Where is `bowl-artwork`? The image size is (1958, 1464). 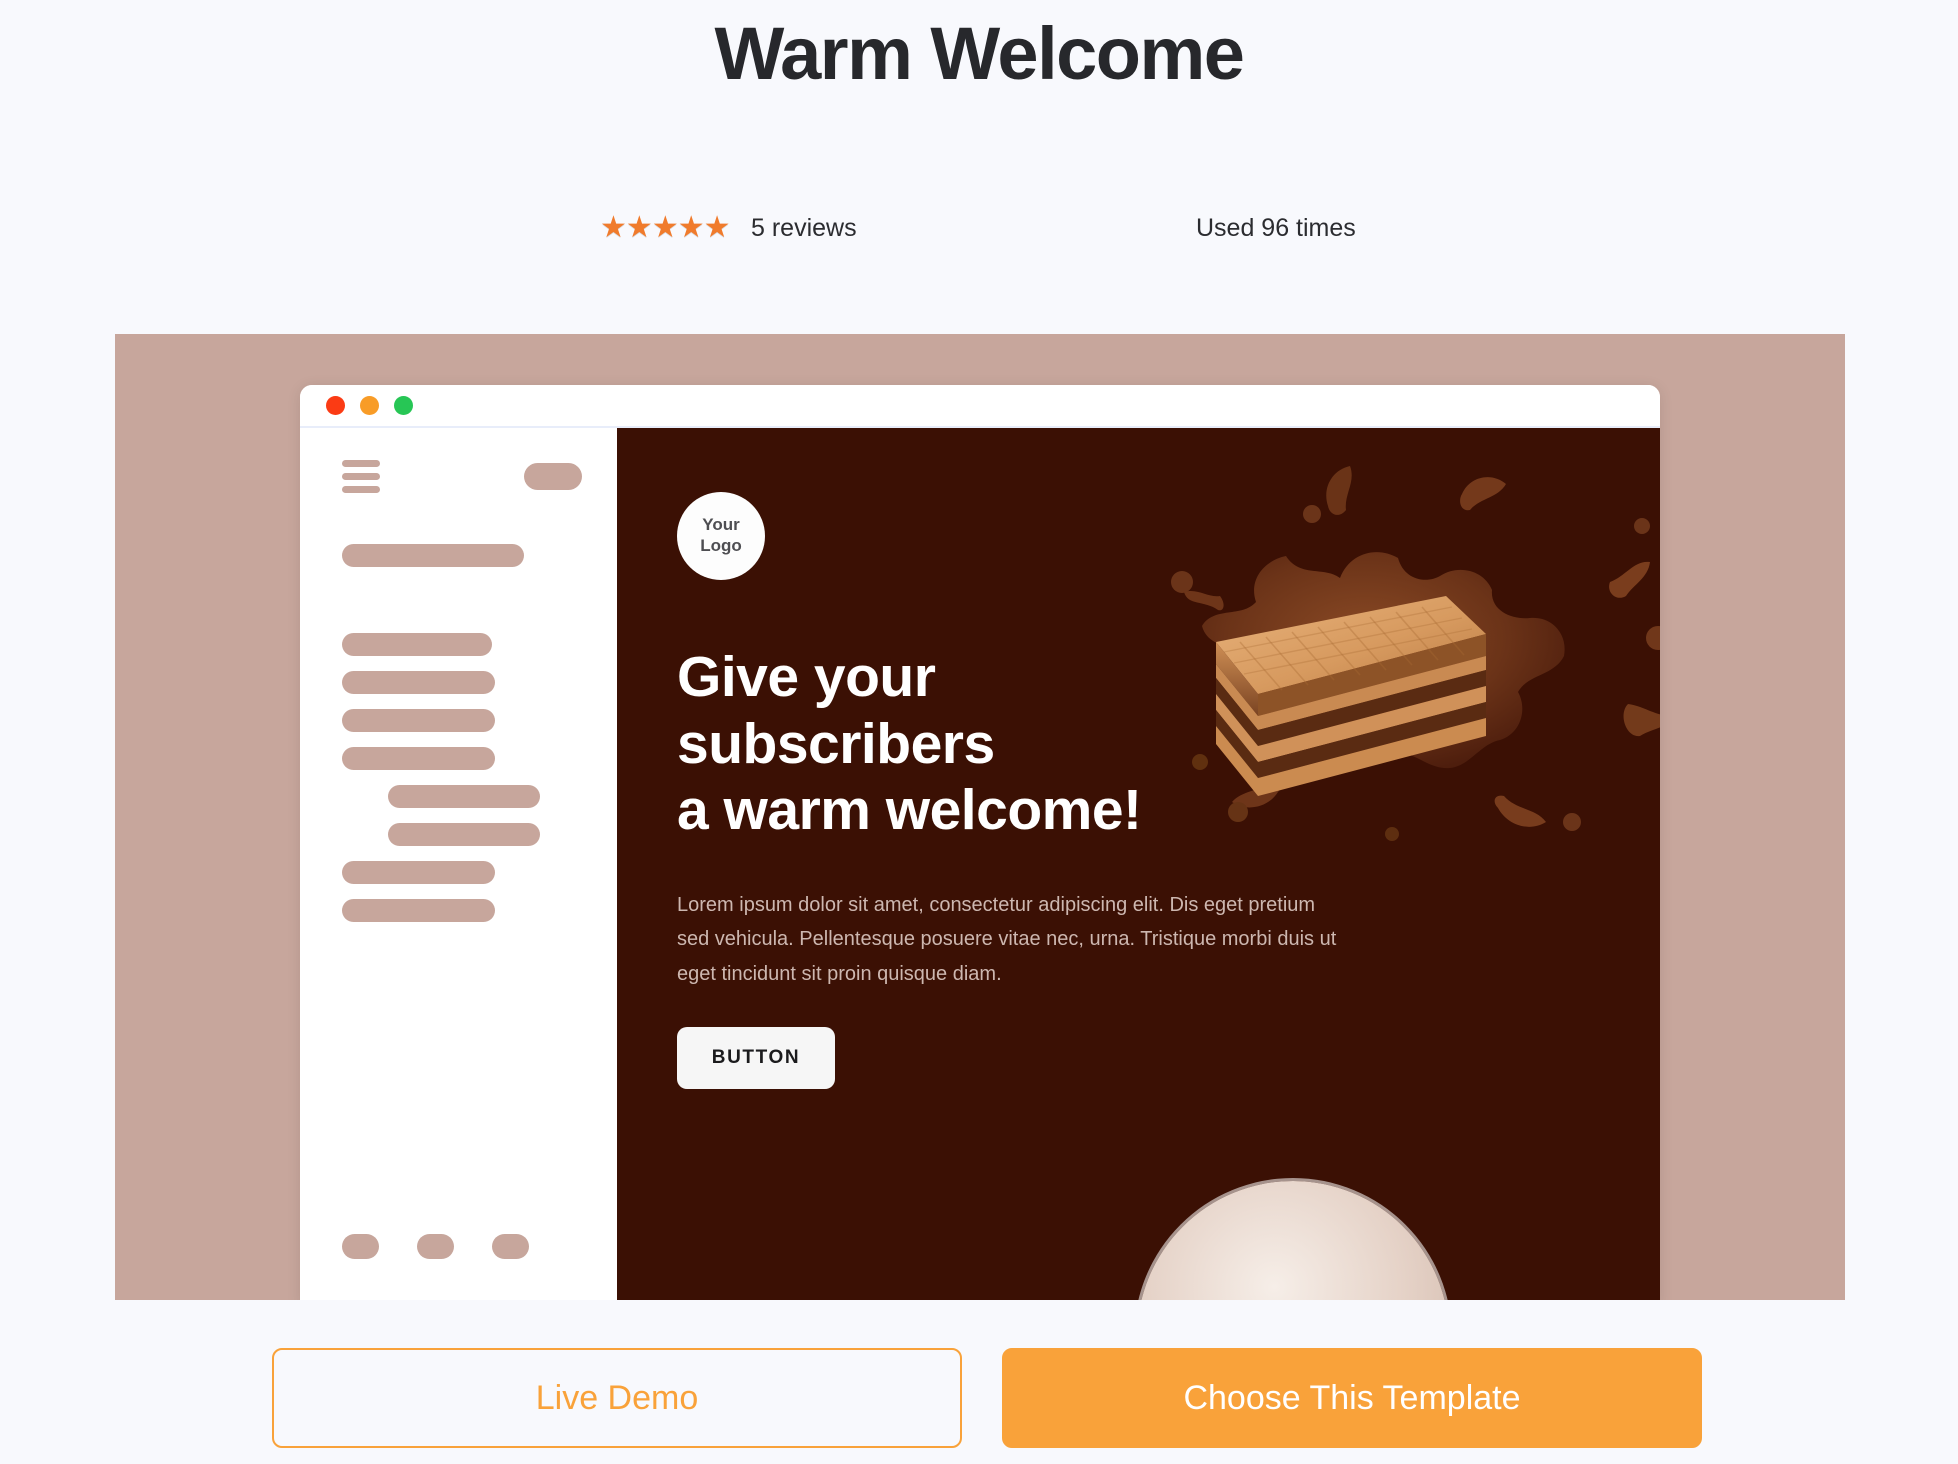
bowl-artwork is located at coordinates (1292, 1240).